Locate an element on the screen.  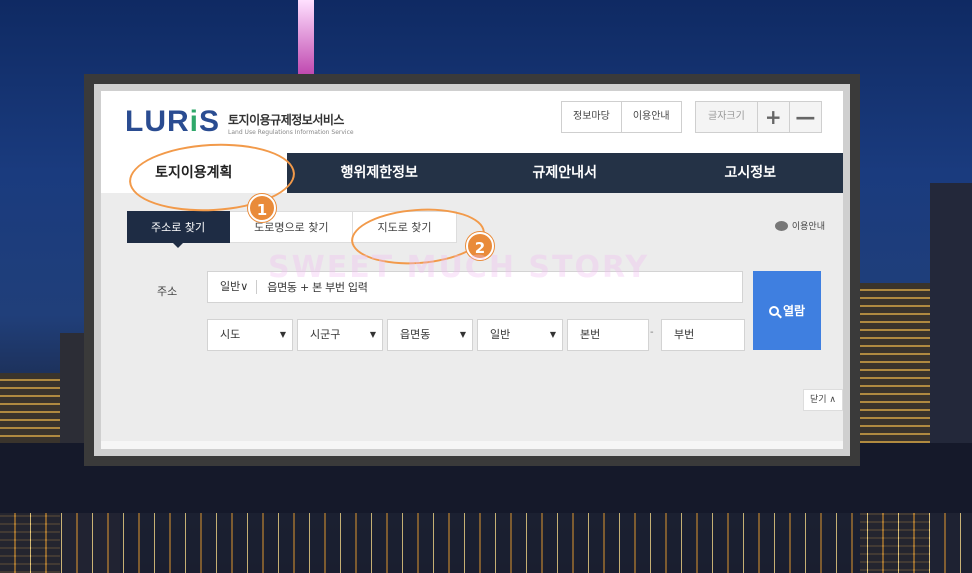
sigungu-select: 시군구 ▼ is located at coordinates (340, 335).